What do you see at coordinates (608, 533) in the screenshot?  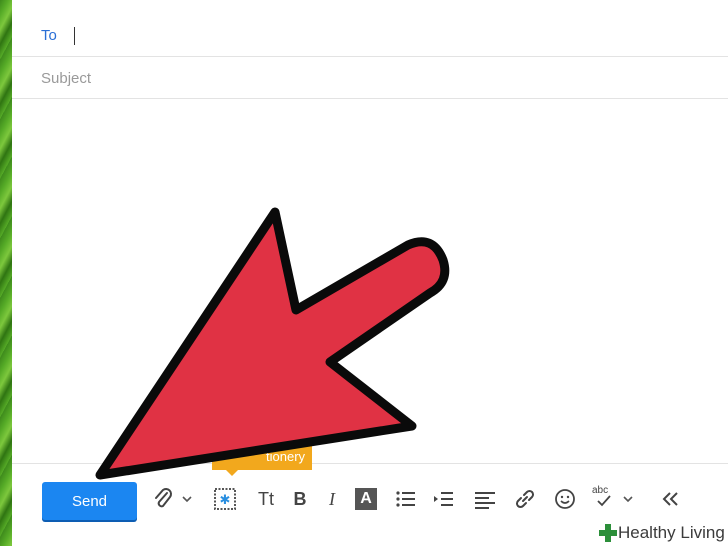 I see `green-cross-icon` at bounding box center [608, 533].